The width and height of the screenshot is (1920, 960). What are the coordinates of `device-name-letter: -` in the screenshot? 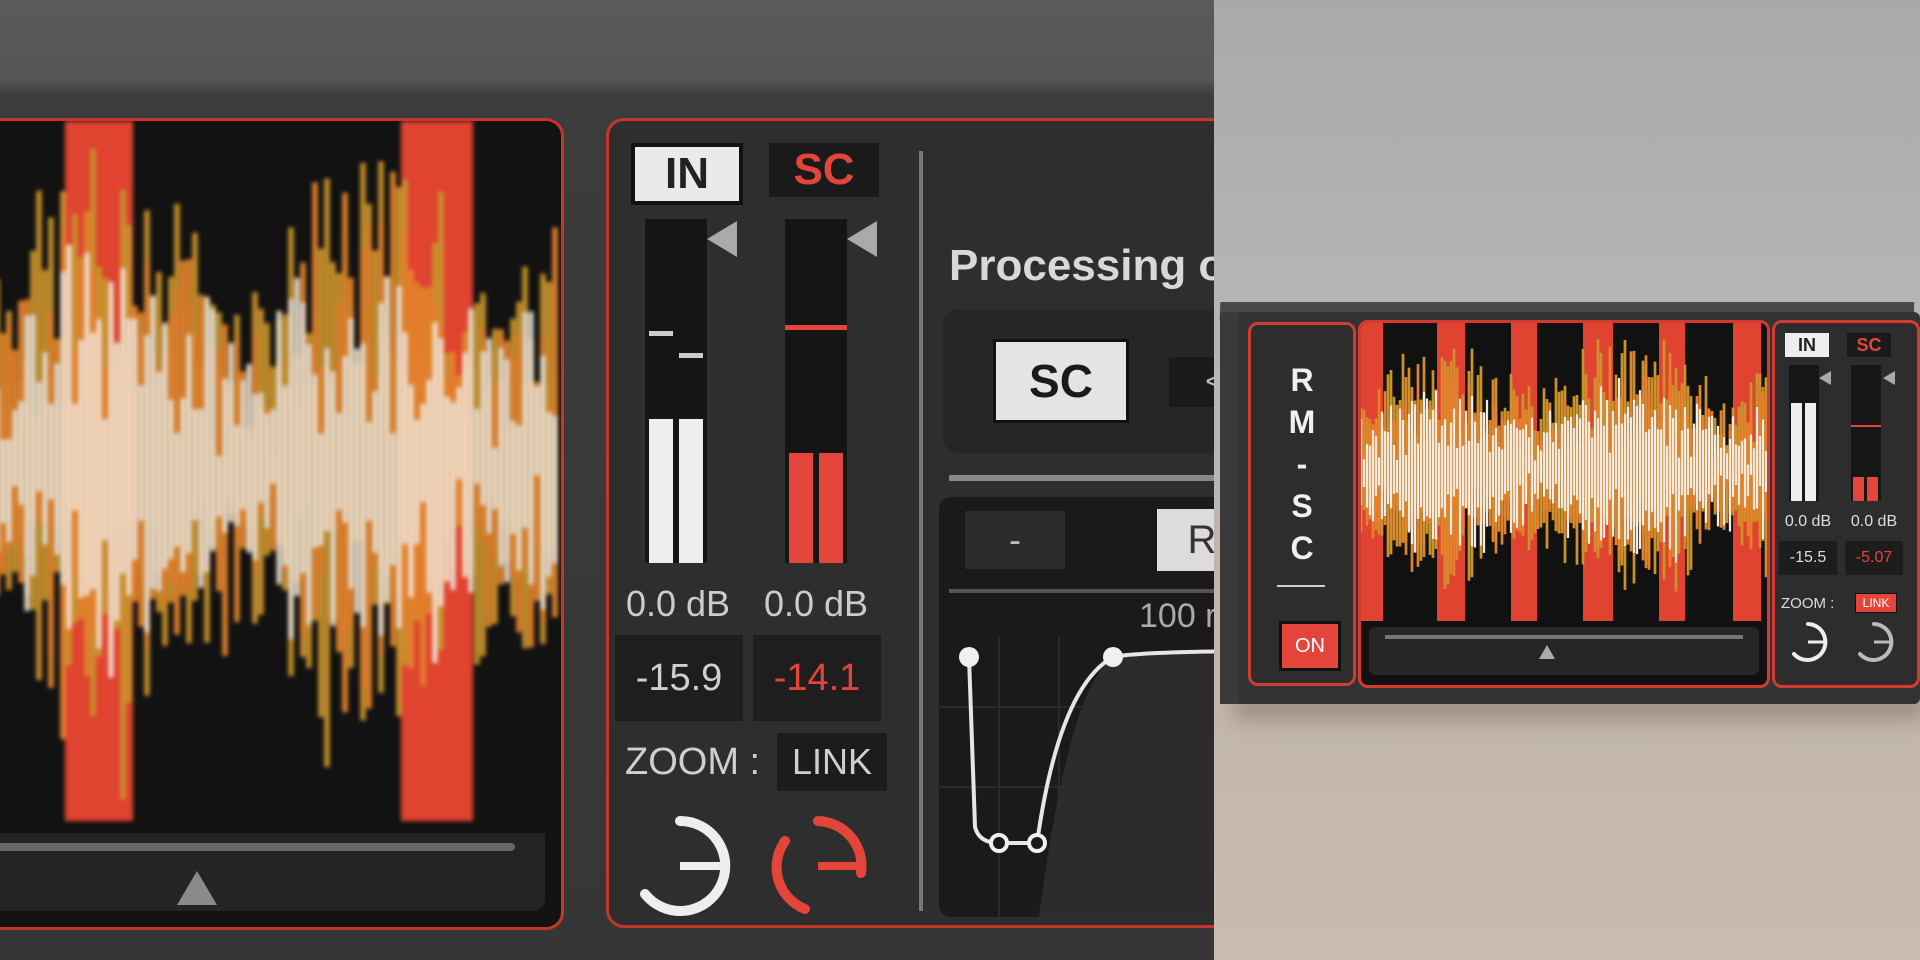 It's located at (1302, 464).